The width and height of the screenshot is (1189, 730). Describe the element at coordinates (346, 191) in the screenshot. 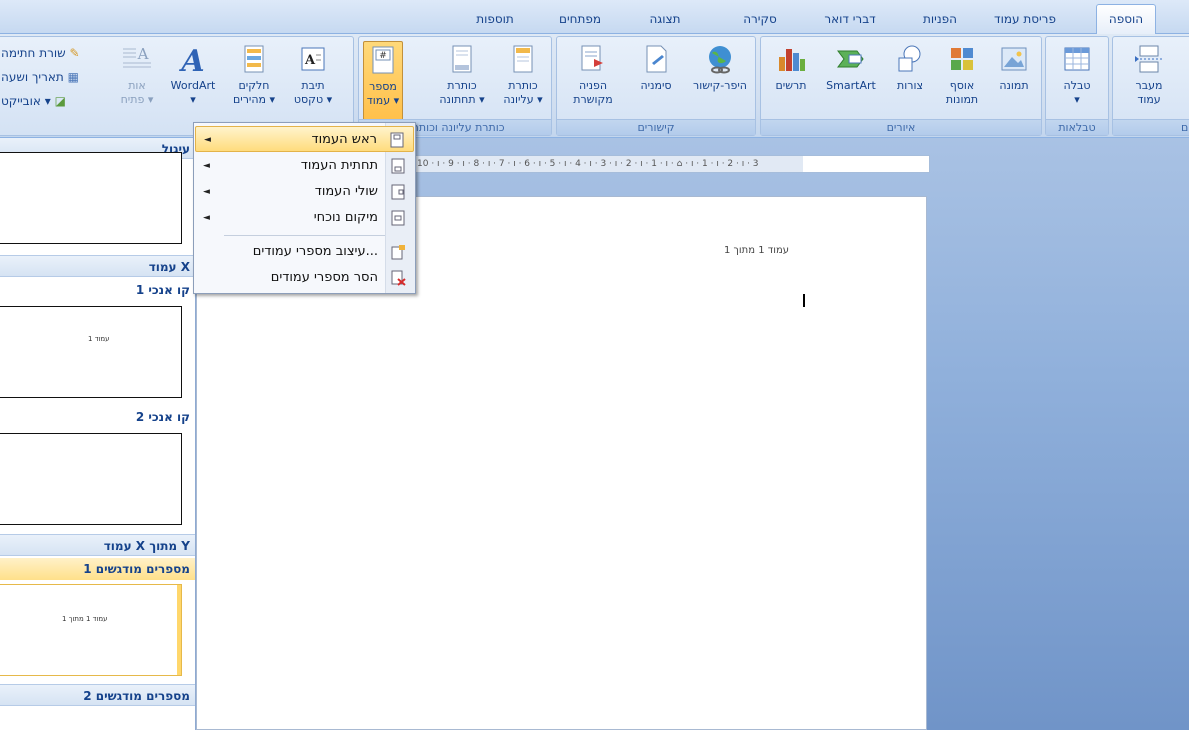

I see `menu-item-label: שולי העמוד` at that location.